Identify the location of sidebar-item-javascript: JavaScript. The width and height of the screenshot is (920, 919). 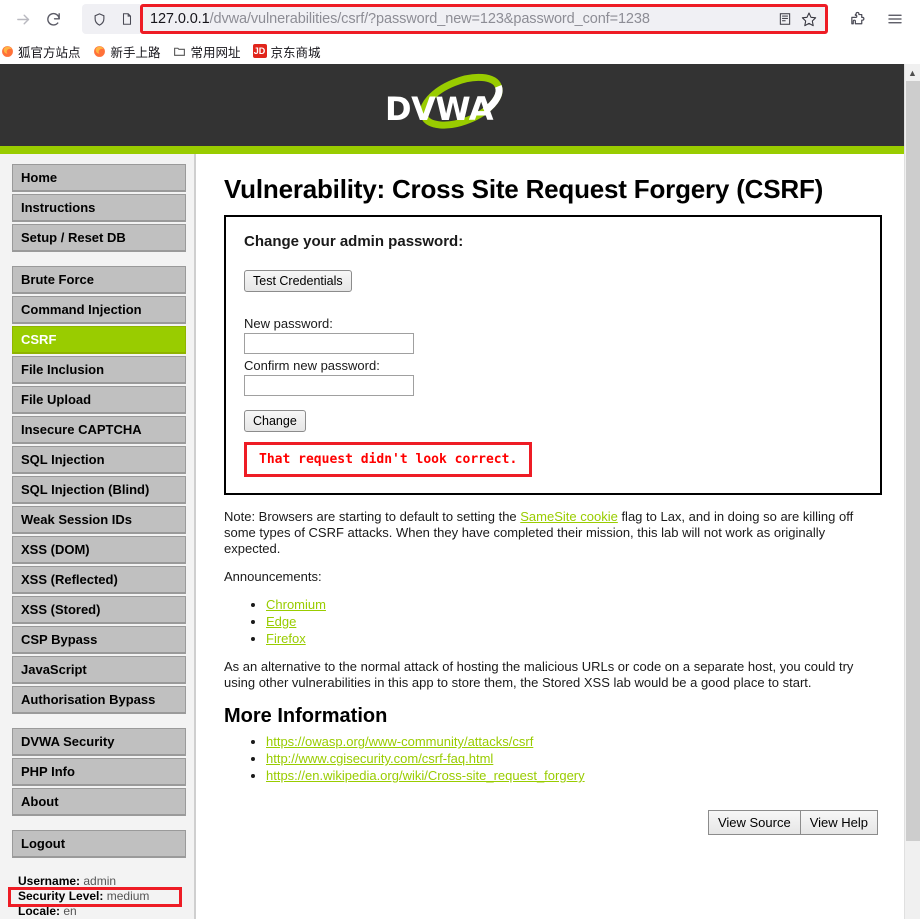
(99, 670).